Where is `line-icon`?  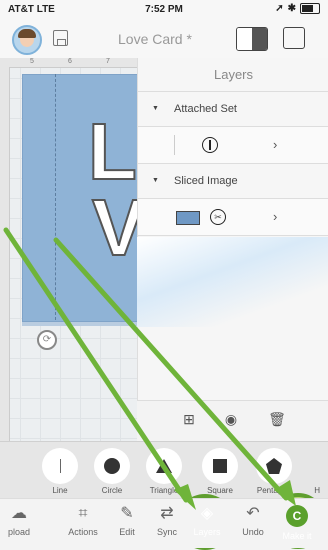 line-icon is located at coordinates (60, 466).